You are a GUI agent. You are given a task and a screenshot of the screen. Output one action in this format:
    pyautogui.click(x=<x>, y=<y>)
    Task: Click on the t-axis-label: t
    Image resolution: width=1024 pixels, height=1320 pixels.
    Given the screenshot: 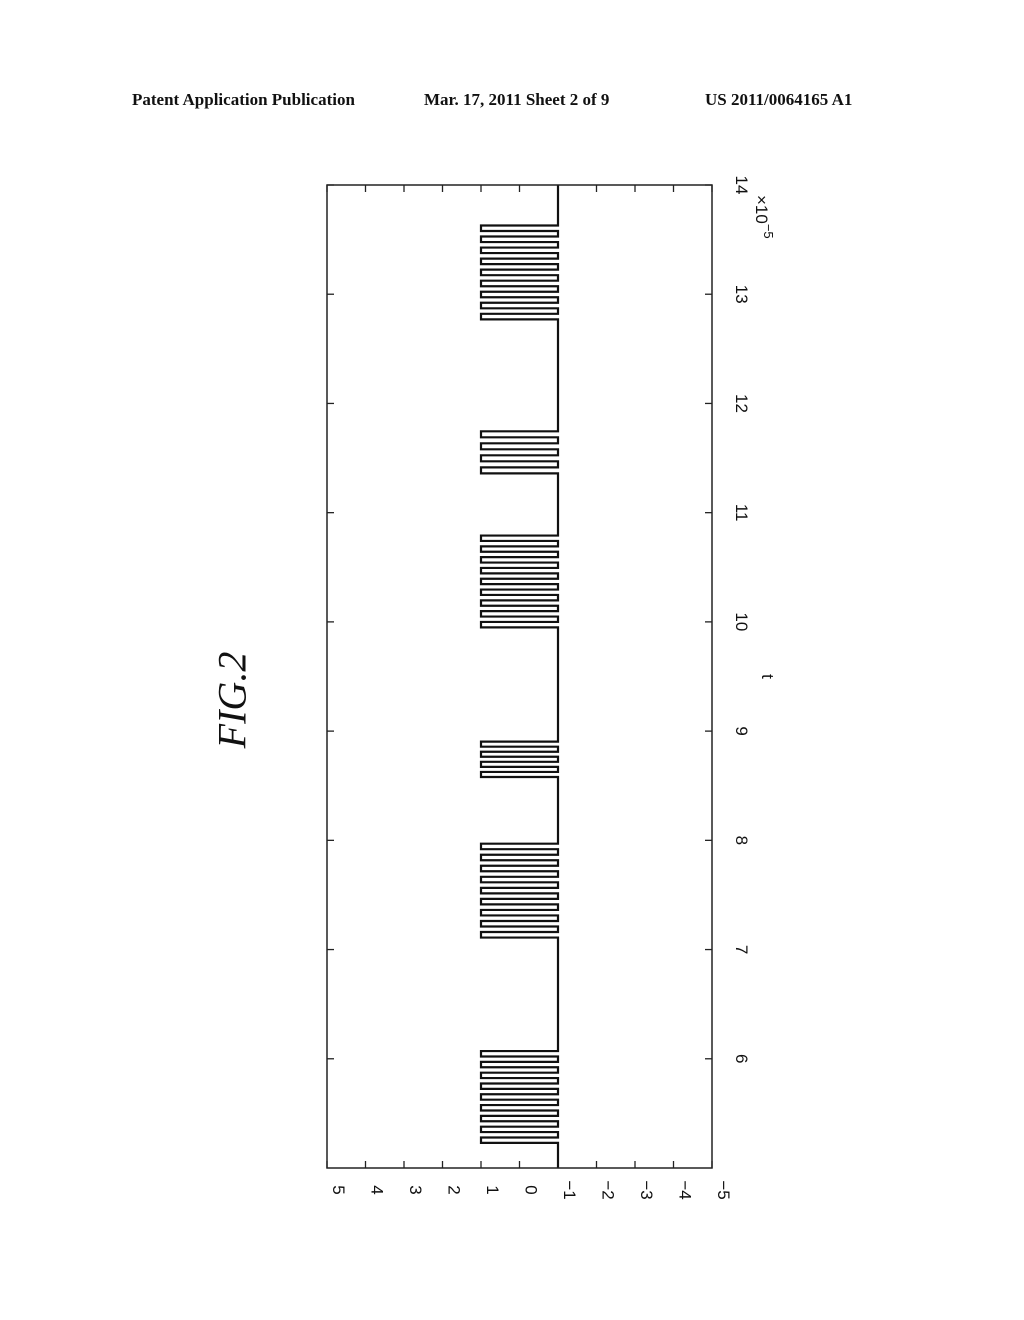 What is the action you would take?
    pyautogui.click(x=767, y=676)
    